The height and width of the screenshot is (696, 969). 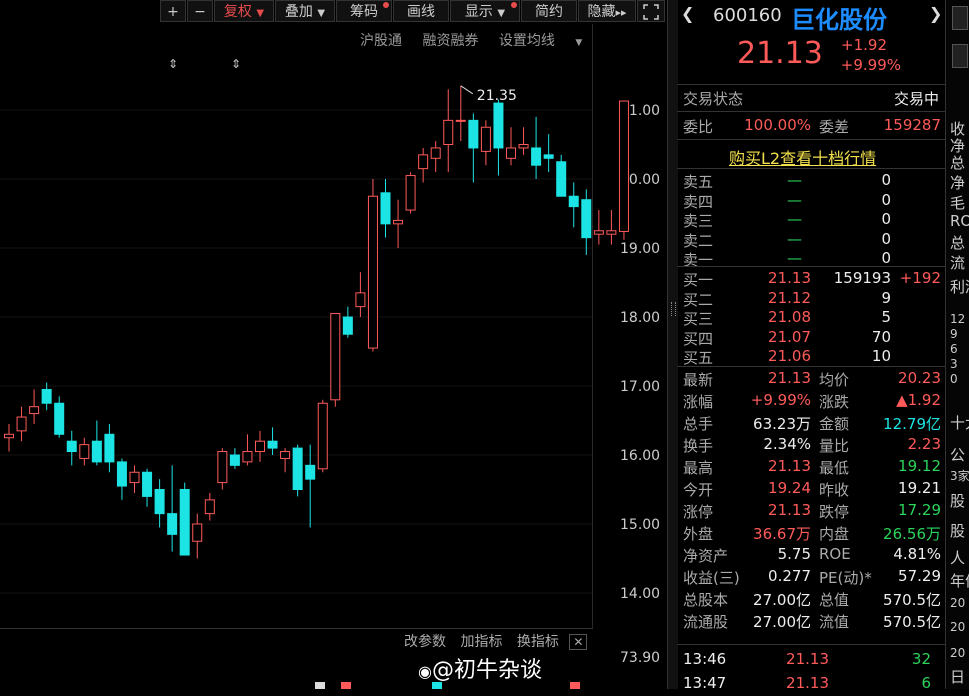 What do you see at coordinates (789, 356) in the screenshot?
I see `level-price: 21.06` at bounding box center [789, 356].